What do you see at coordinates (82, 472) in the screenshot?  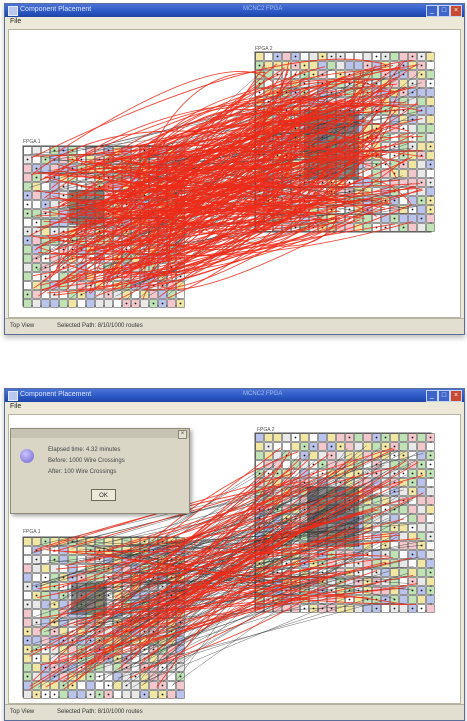 I see `dialog-crossings-after: After: 100 Wire Crossings` at bounding box center [82, 472].